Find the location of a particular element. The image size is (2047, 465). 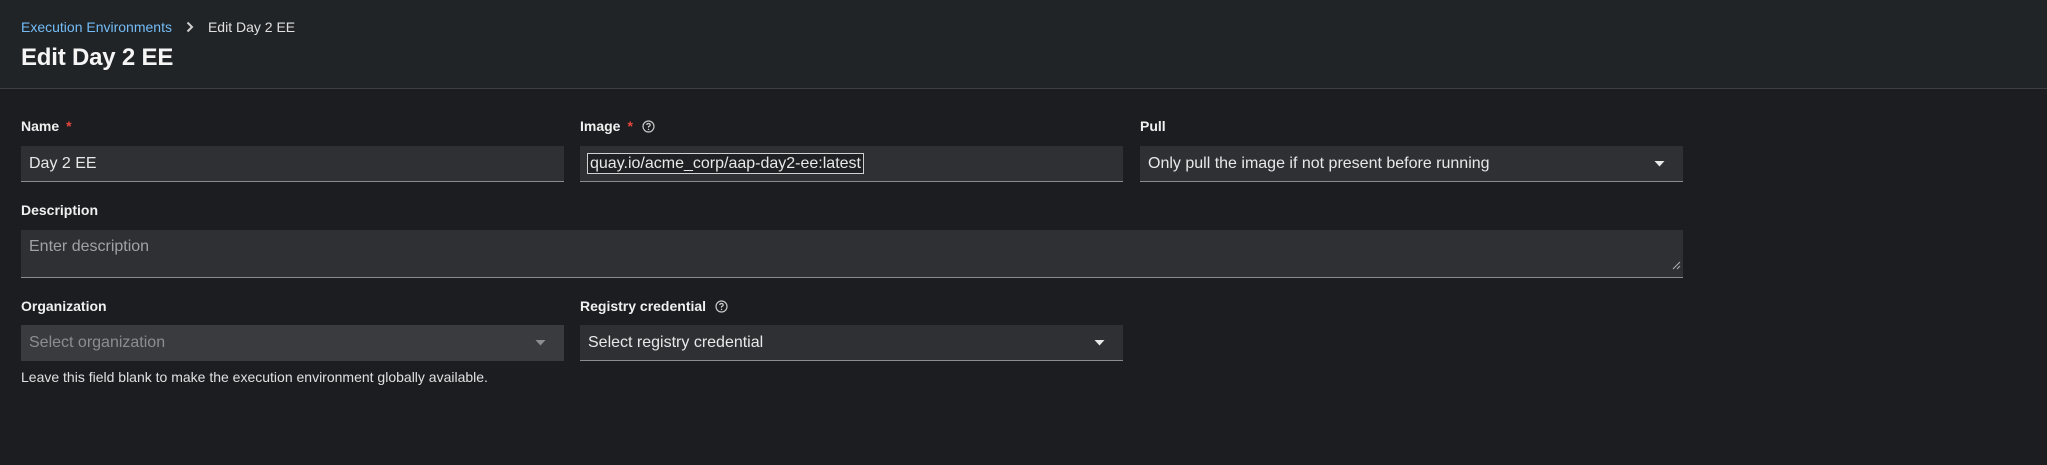

organization-select: Select organization is located at coordinates (292, 343).